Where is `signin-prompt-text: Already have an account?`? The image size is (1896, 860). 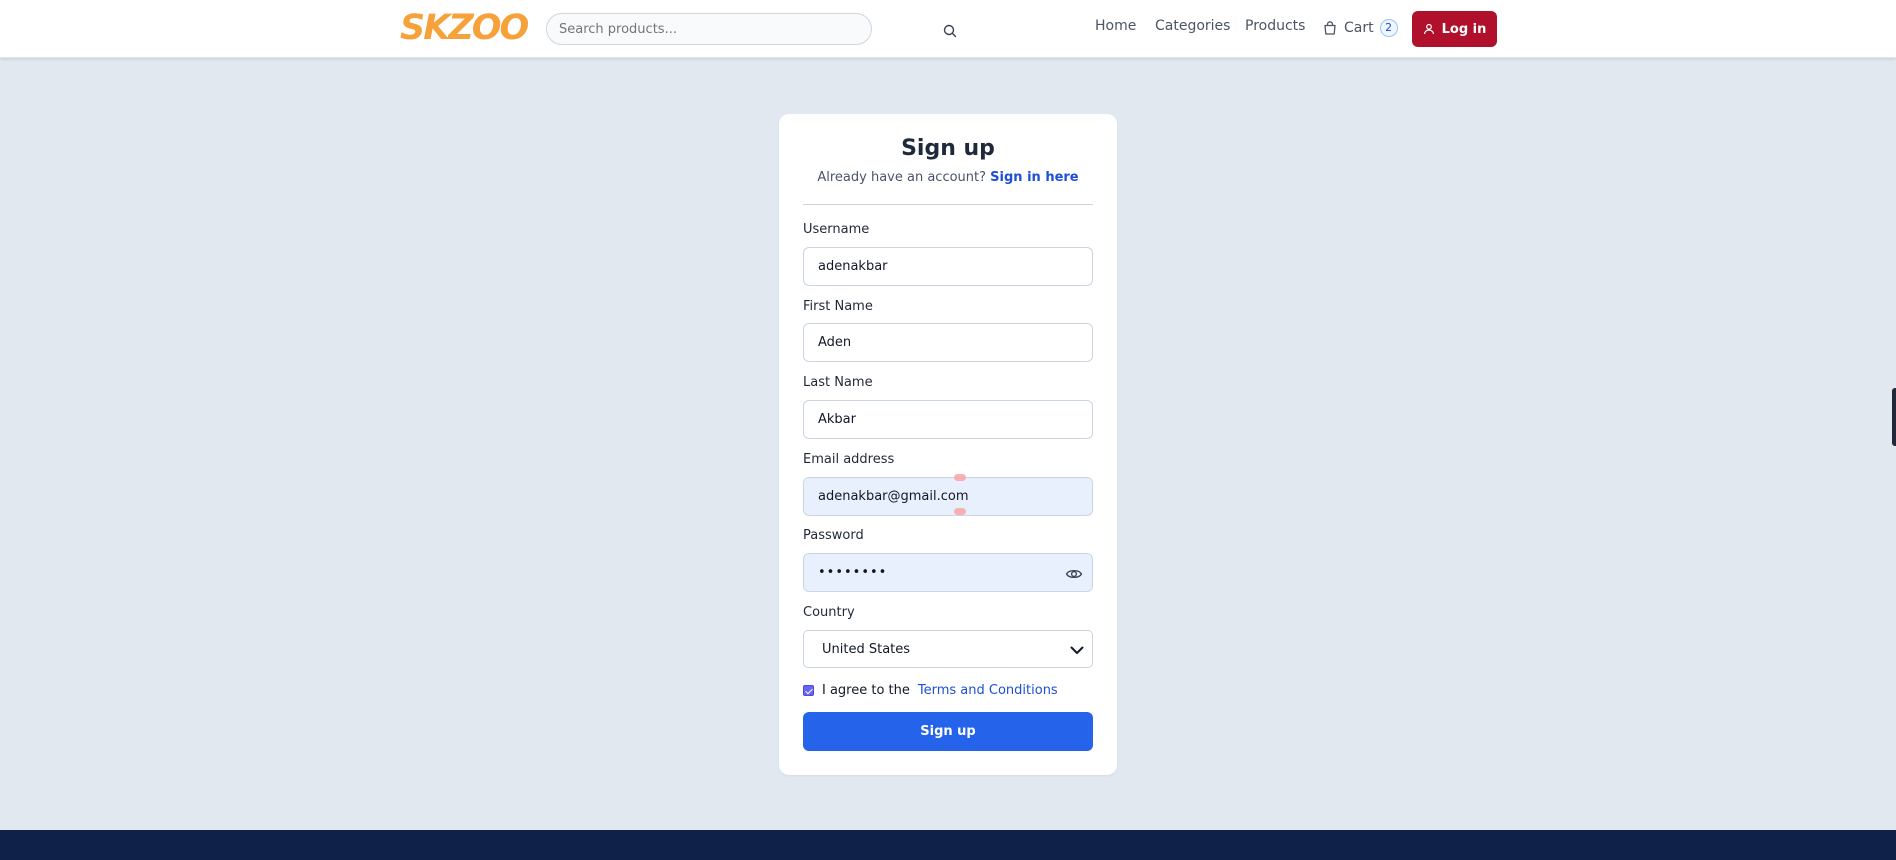 signin-prompt-text: Already have an account? is located at coordinates (902, 177).